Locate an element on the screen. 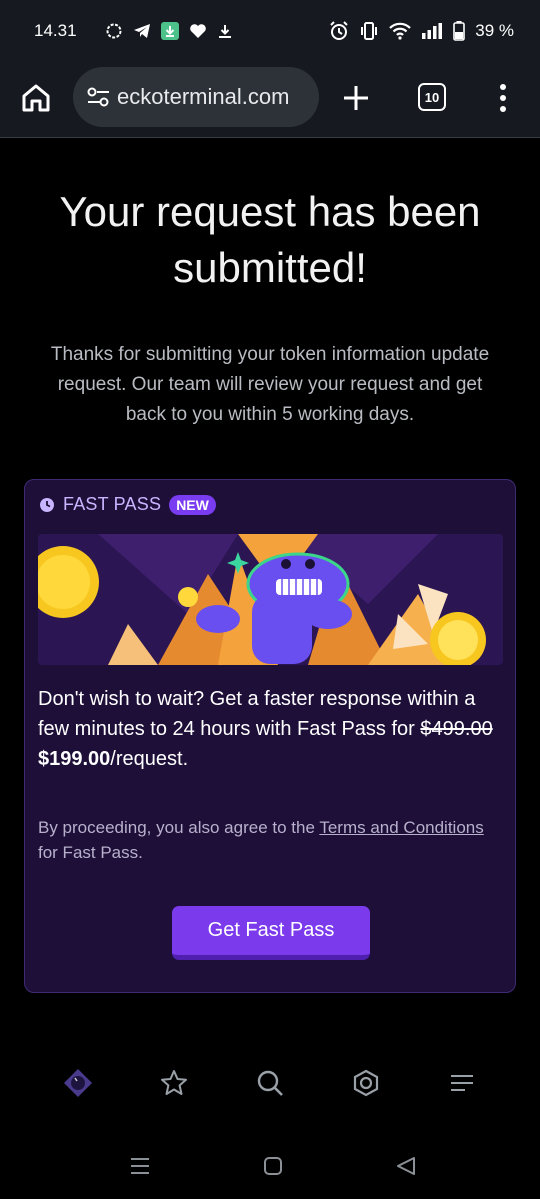 Image resolution: width=540 pixels, height=1199 pixels. wifi-icon is located at coordinates (400, 31).